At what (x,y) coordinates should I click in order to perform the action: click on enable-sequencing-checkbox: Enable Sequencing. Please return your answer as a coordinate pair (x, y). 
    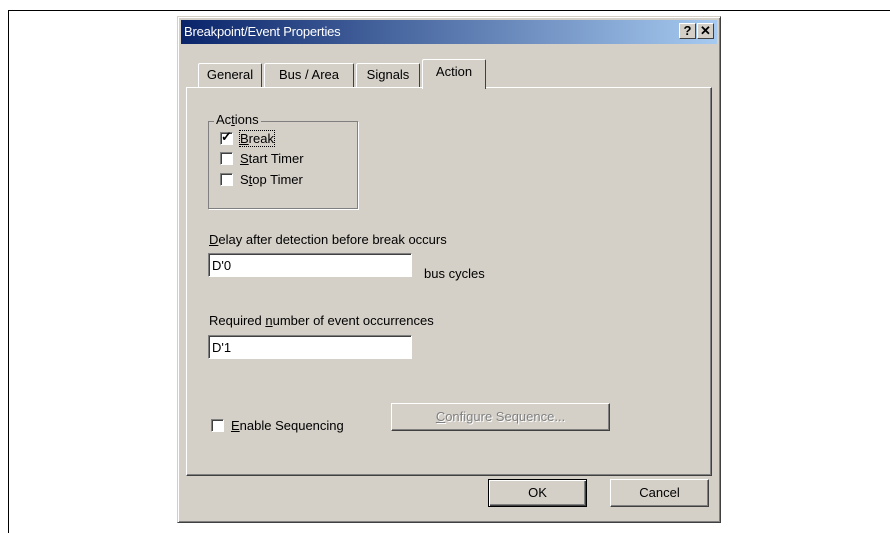
    Looking at the image, I should click on (277, 425).